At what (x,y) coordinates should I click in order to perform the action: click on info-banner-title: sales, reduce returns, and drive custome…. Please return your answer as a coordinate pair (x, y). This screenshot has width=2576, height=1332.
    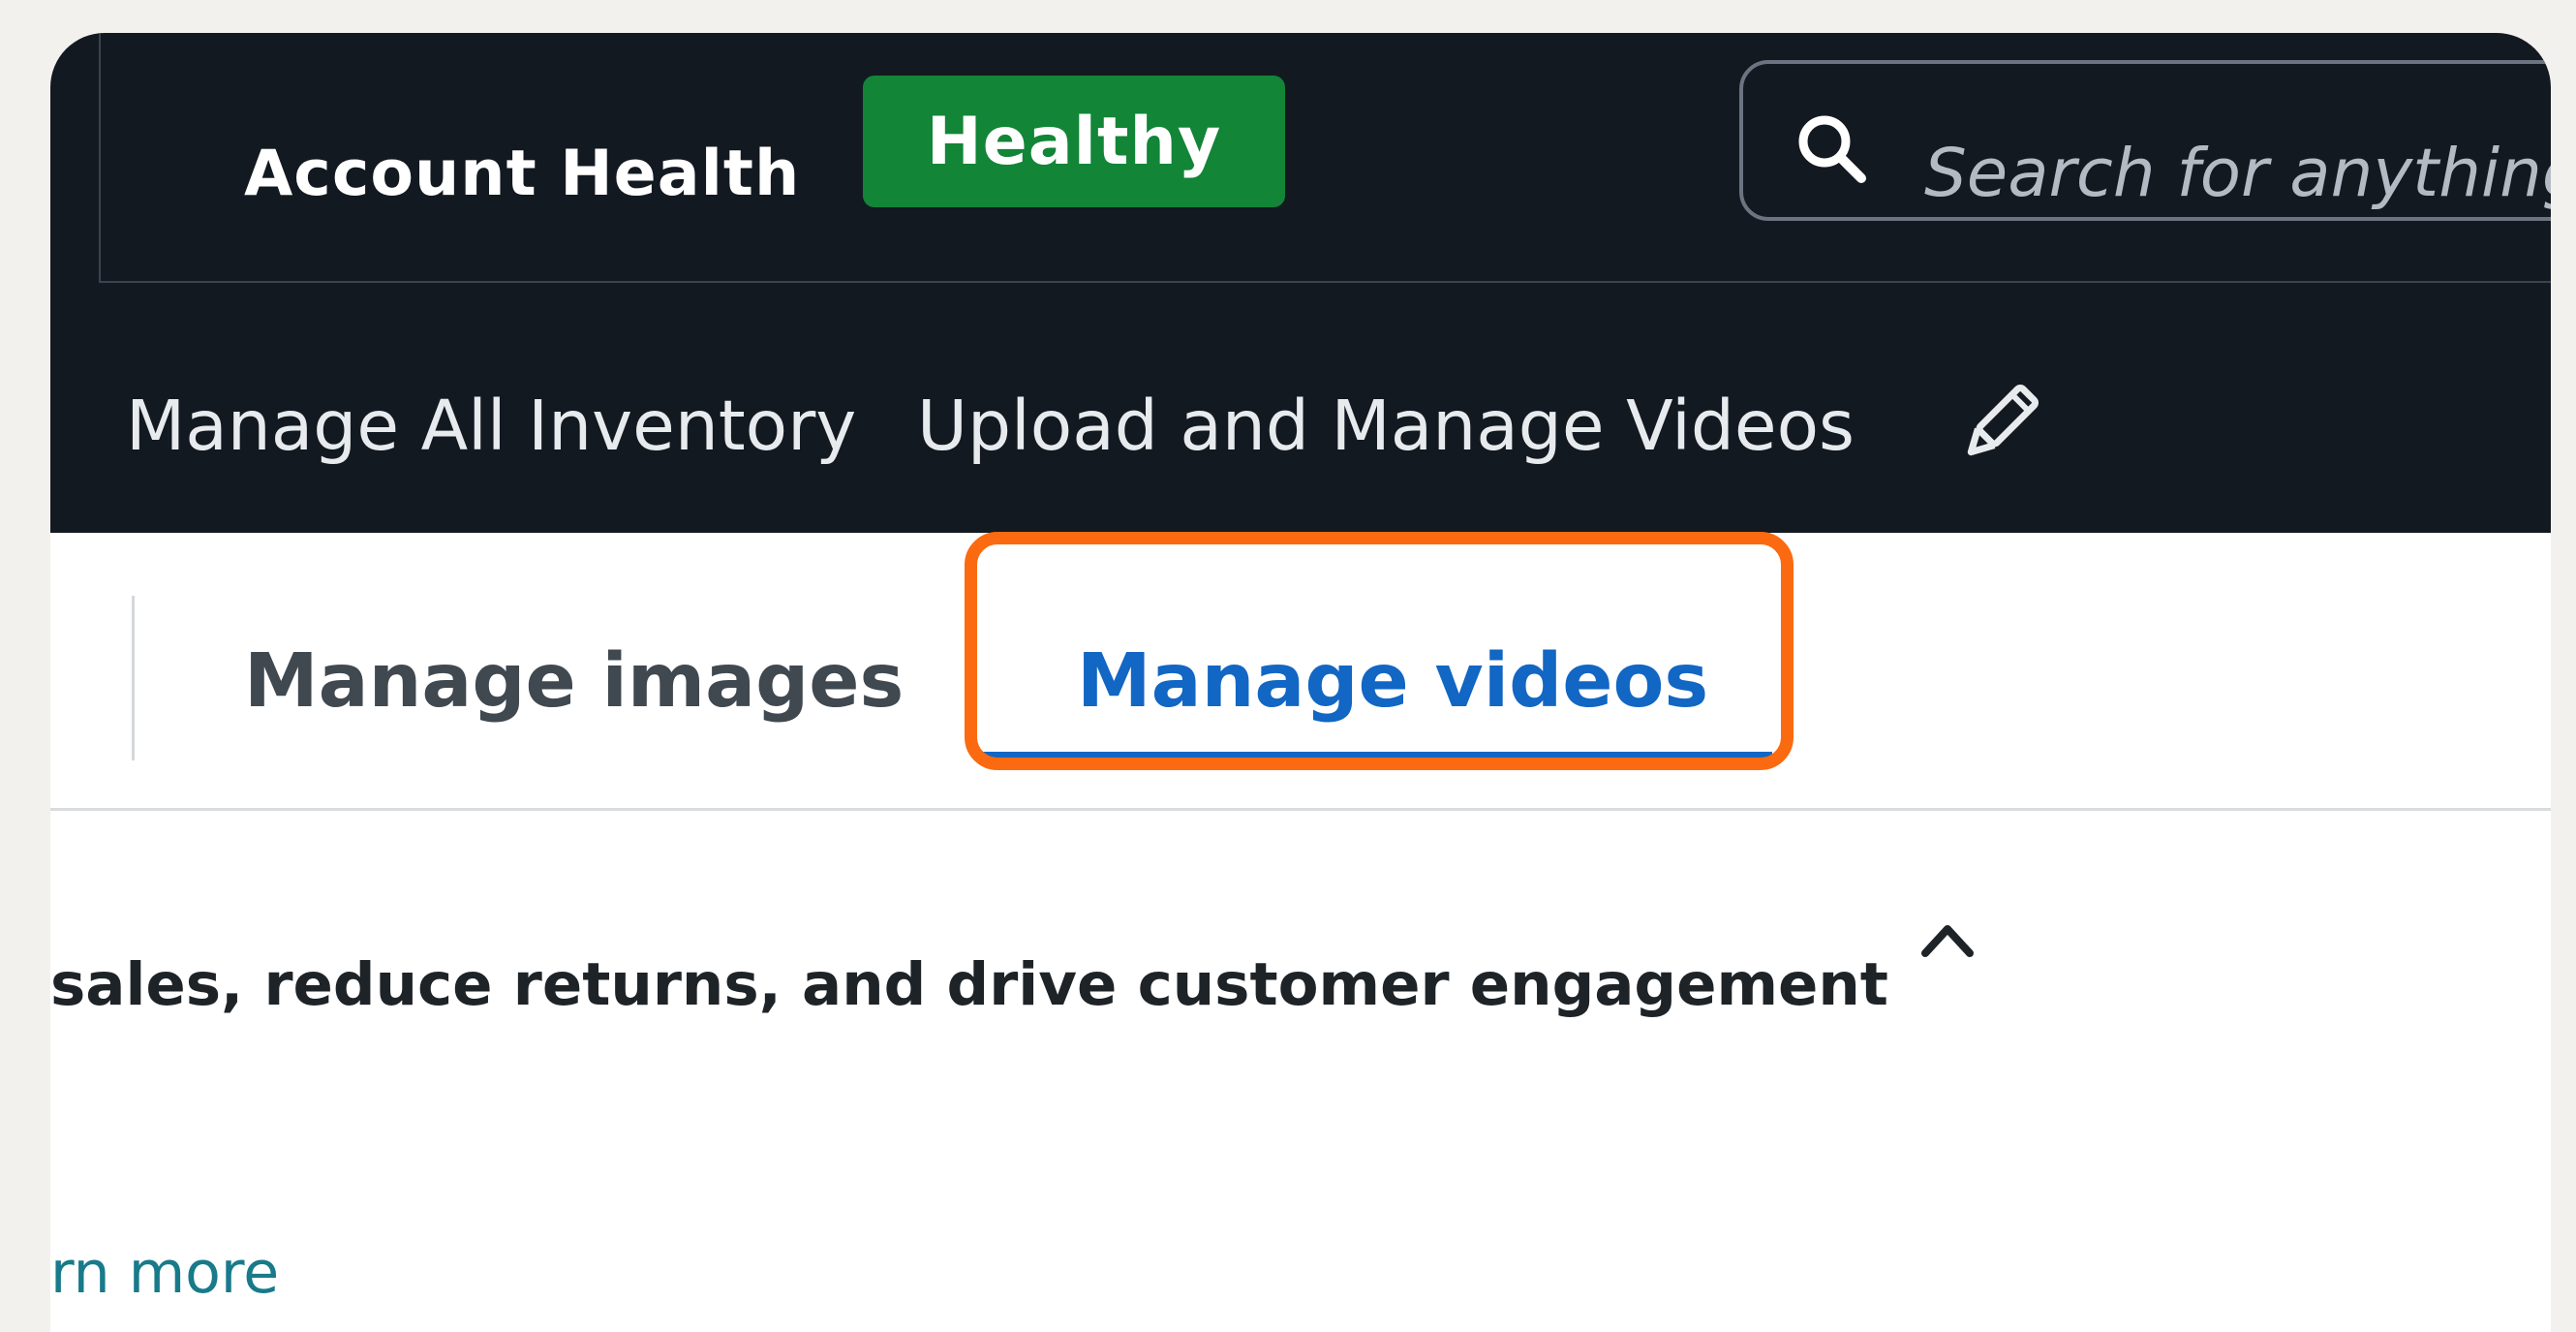
    Looking at the image, I should click on (969, 985).